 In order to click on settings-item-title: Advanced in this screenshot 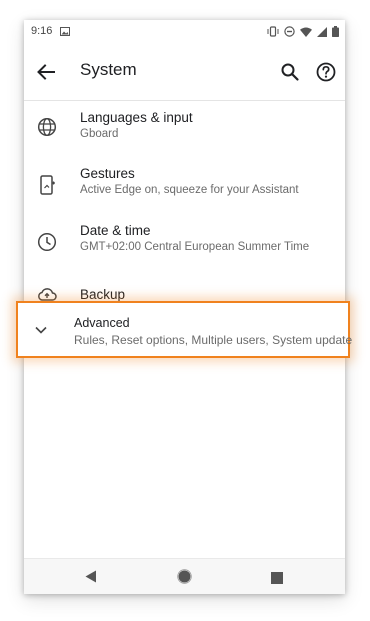, I will do `click(102, 323)`.